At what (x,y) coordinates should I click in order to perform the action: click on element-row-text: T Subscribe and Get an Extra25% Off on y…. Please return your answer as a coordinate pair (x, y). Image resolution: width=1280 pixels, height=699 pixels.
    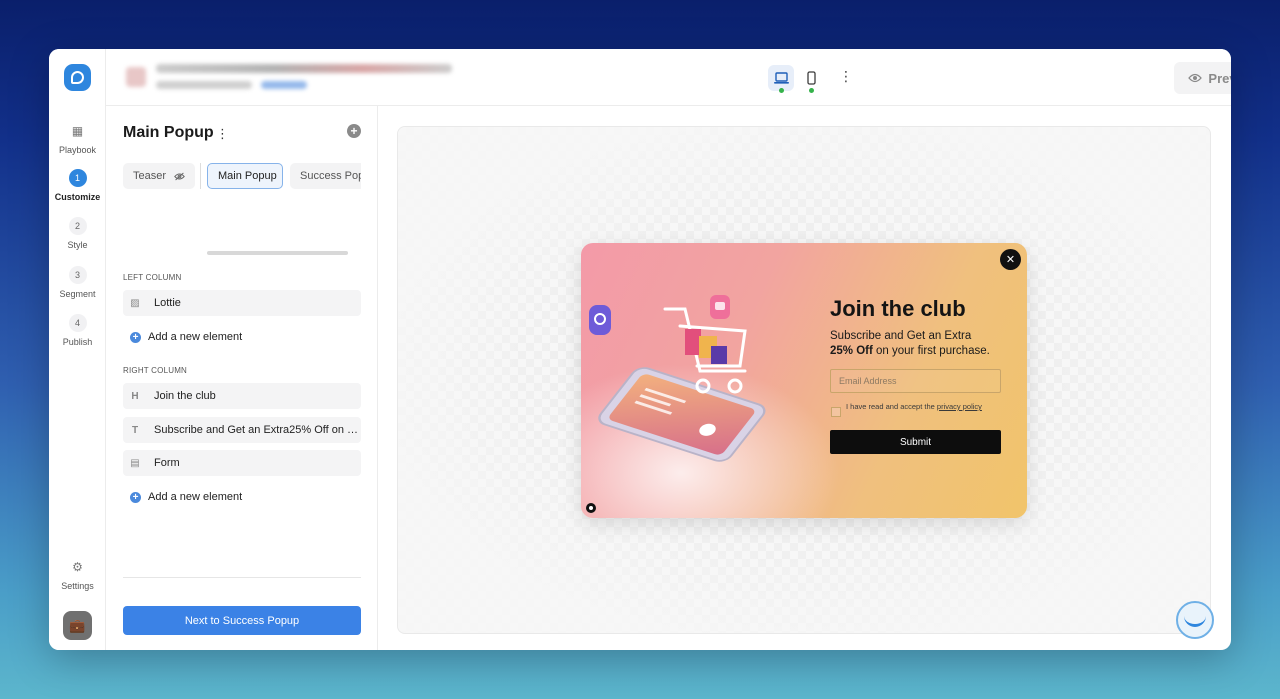
    Looking at the image, I should click on (242, 430).